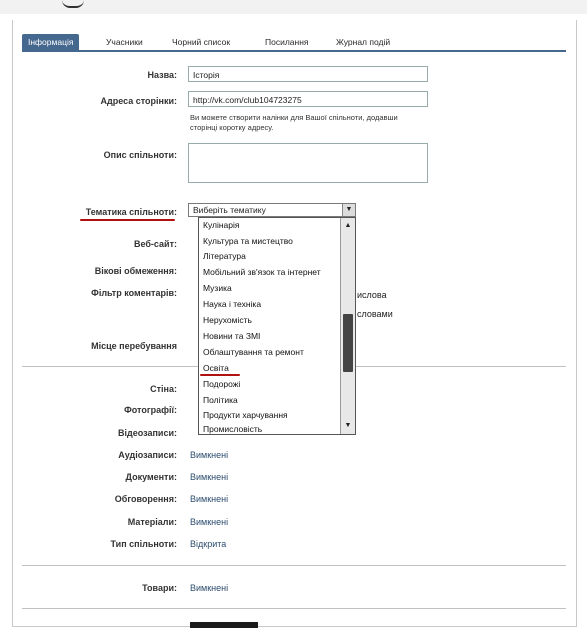  I want to click on audio-value: Вимкнені, so click(209, 455).